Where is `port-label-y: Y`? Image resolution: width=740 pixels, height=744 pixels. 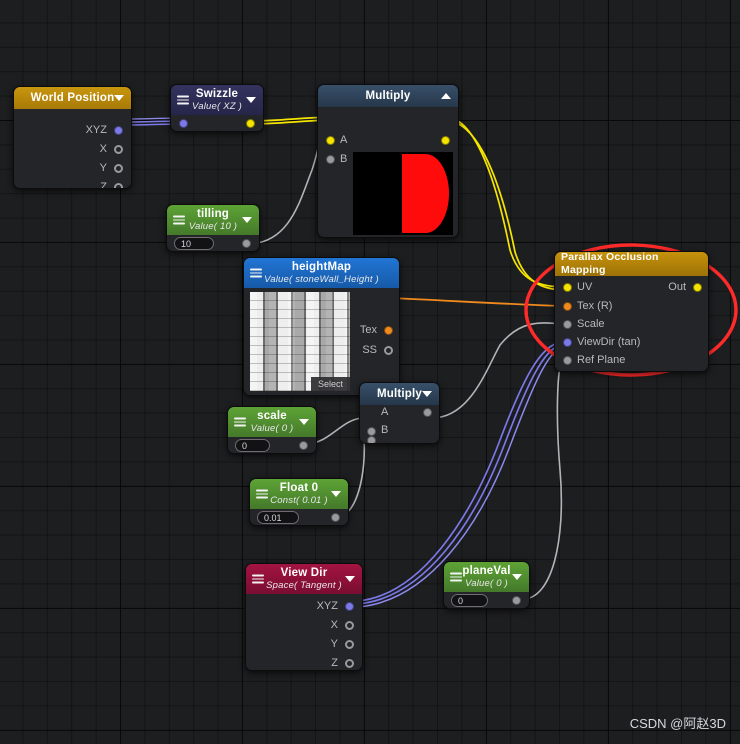 port-label-y: Y is located at coordinates (334, 644).